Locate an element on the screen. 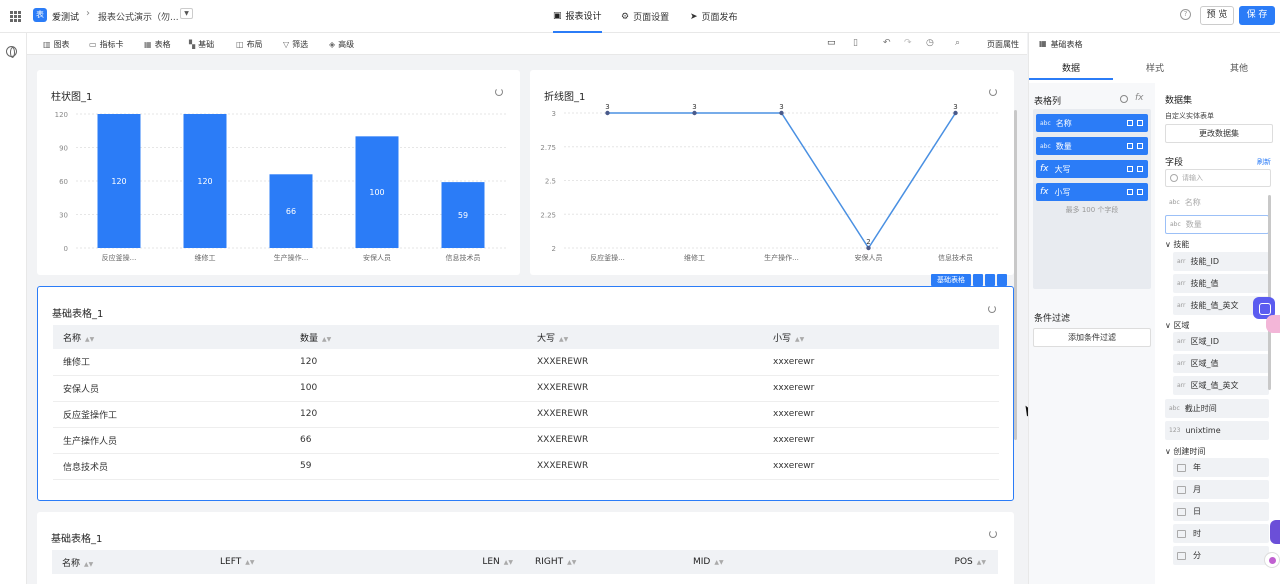 The width and height of the screenshot is (1280, 584). field-item: abc 数量 is located at coordinates (1217, 224).